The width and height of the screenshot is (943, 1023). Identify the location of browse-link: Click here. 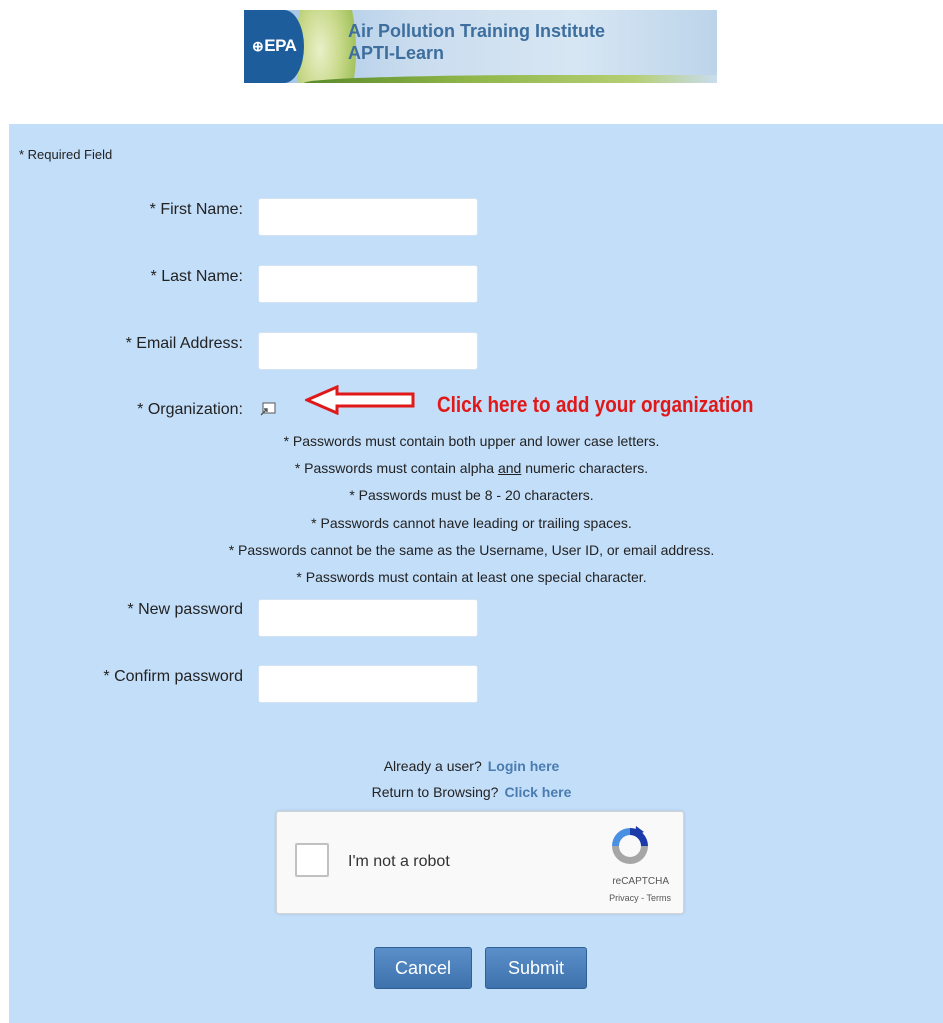
(537, 792).